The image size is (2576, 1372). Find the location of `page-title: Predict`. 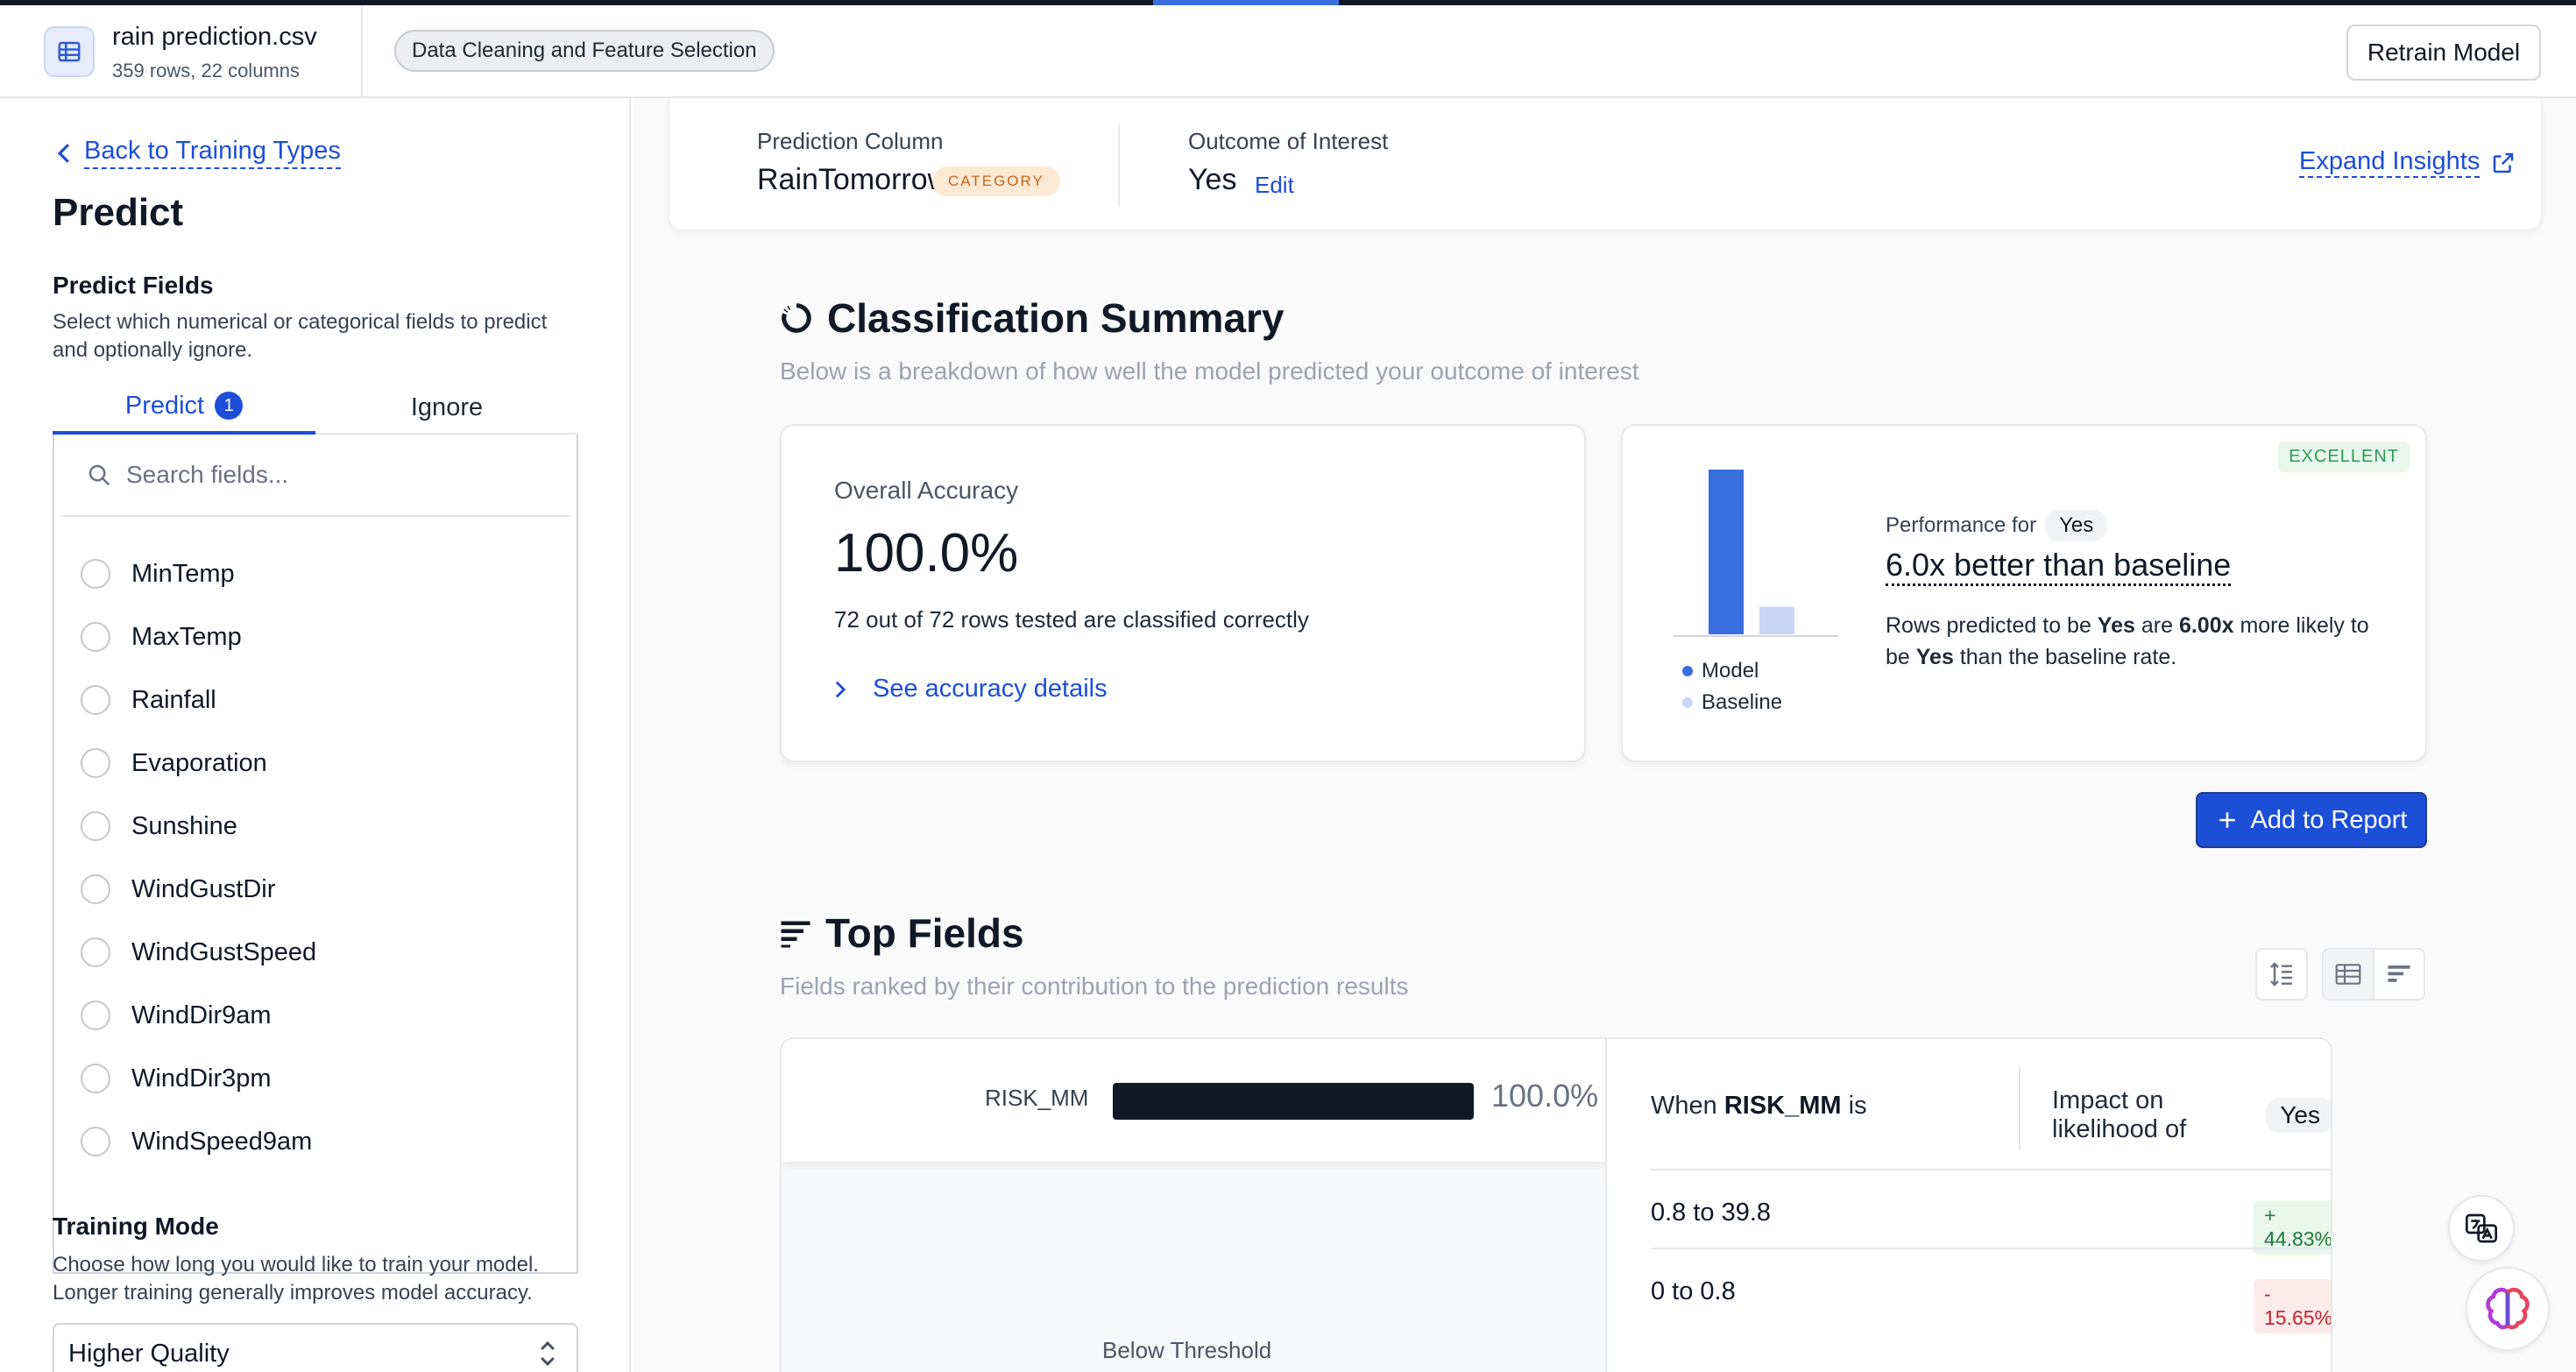

page-title: Predict is located at coordinates (118, 213).